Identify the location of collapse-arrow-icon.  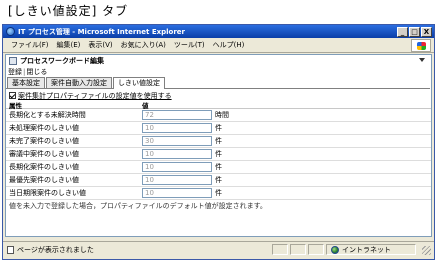
(422, 60).